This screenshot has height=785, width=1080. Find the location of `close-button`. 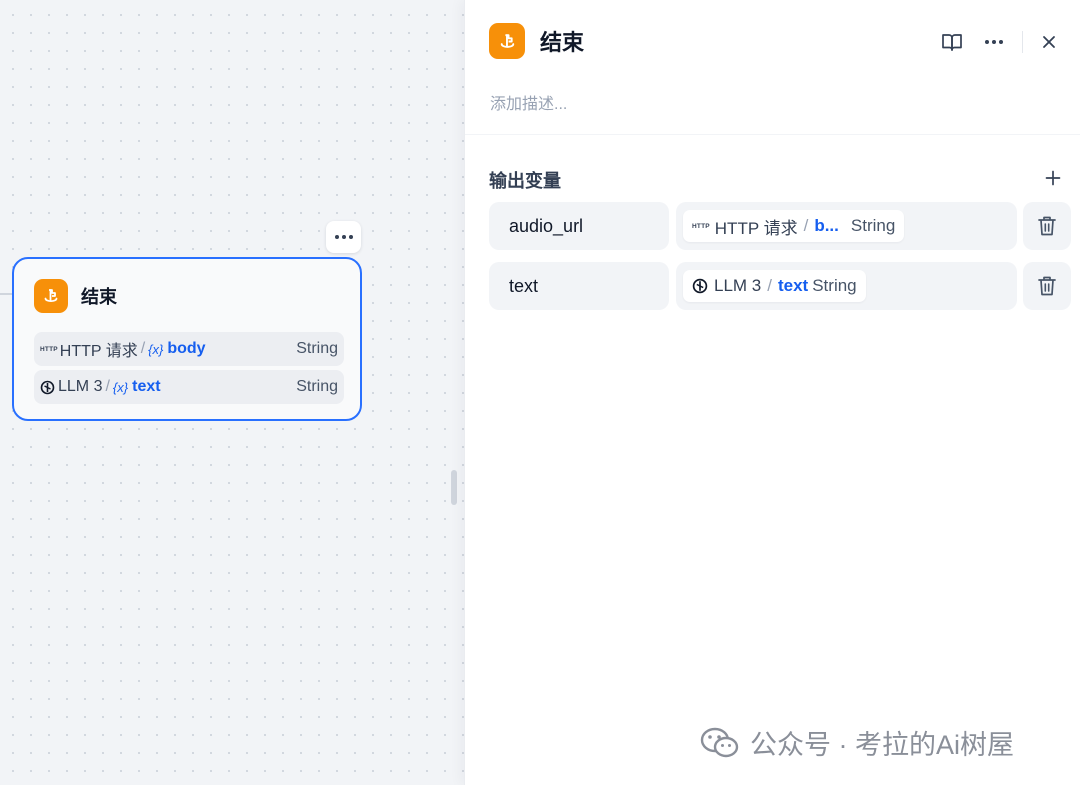

close-button is located at coordinates (1049, 42).